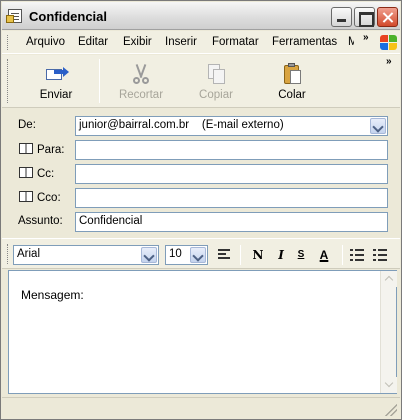  I want to click on send-label: Enviar, so click(56, 95).